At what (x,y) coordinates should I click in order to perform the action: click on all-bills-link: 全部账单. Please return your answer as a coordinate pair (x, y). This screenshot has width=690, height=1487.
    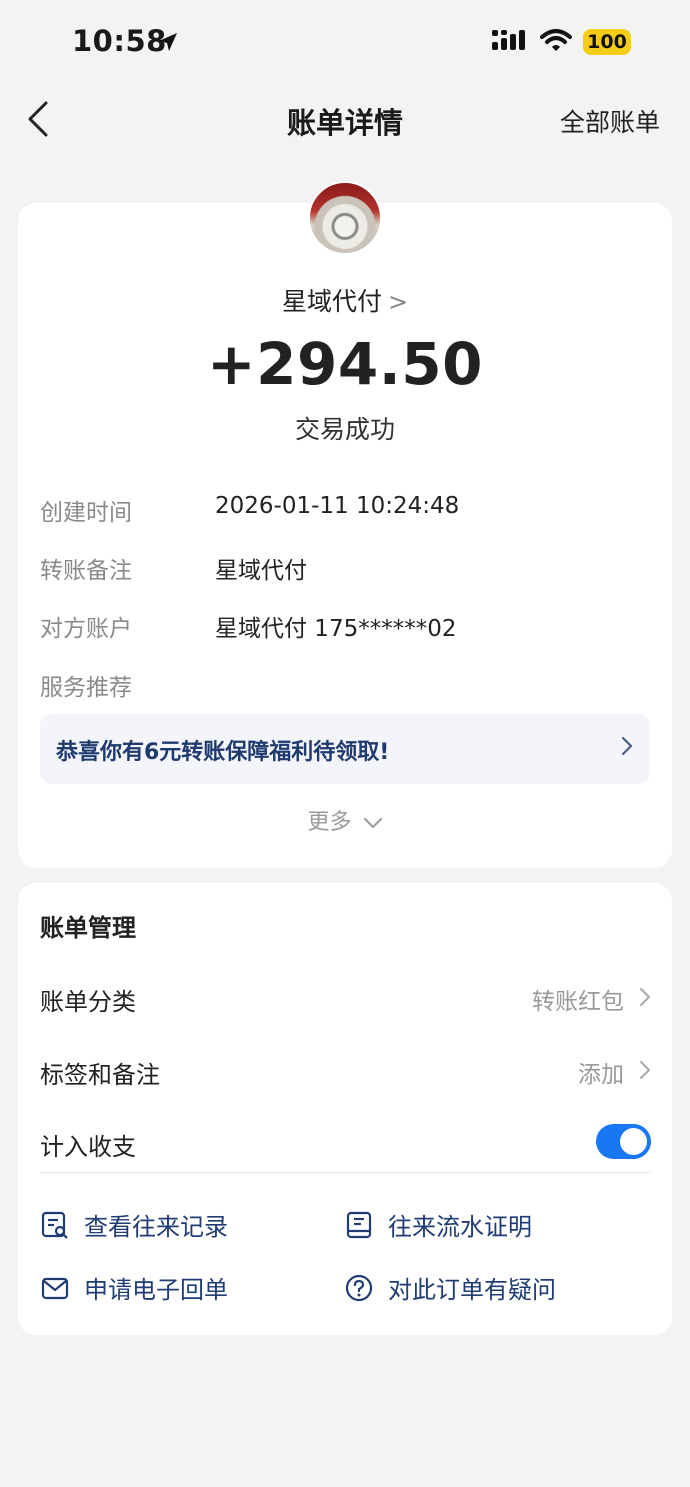
    Looking at the image, I should click on (610, 121).